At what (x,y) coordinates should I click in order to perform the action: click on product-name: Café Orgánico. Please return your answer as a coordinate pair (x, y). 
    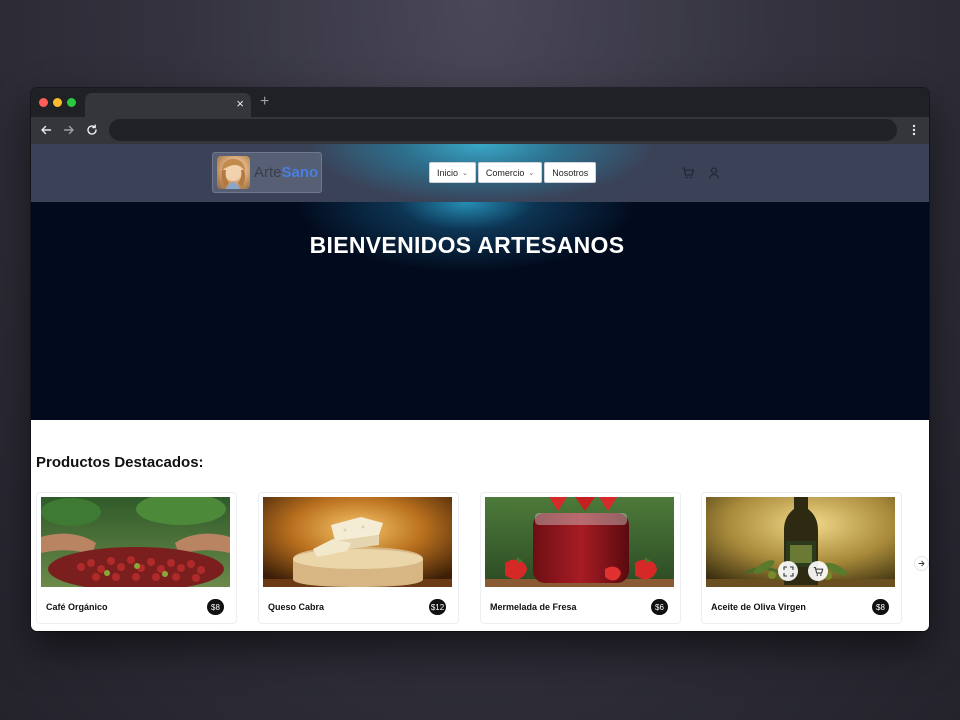
    Looking at the image, I should click on (77, 607).